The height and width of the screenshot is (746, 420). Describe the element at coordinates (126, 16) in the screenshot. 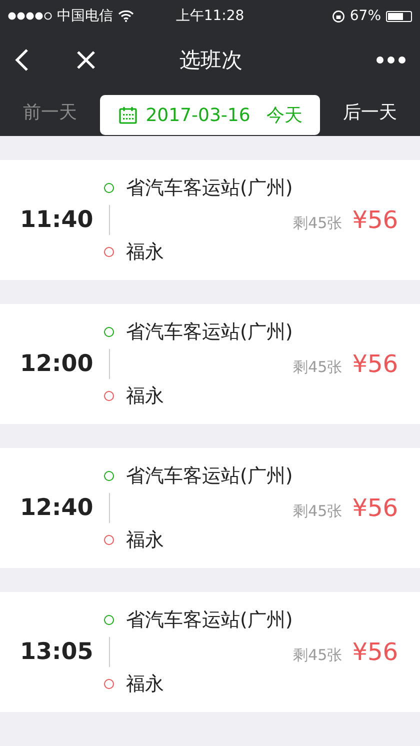

I see `wifi-icon` at that location.